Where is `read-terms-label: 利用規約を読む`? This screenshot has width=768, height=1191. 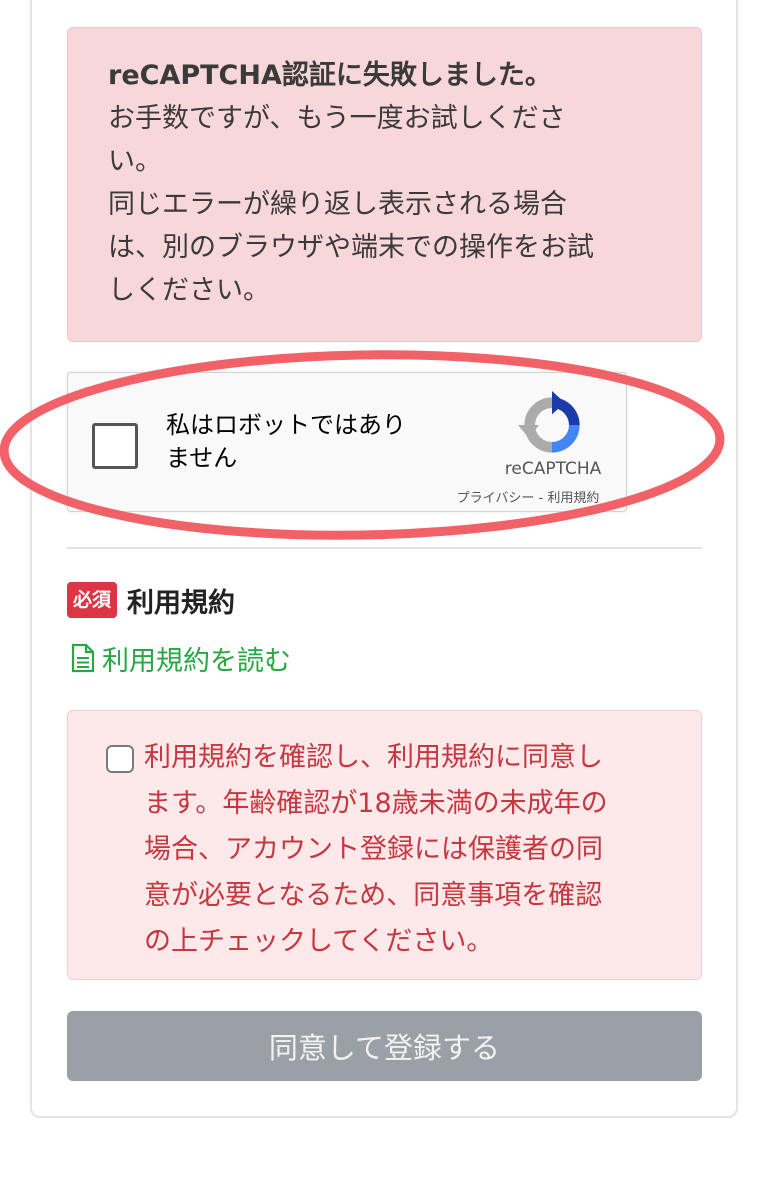 read-terms-label: 利用規約を読む is located at coordinates (196, 658).